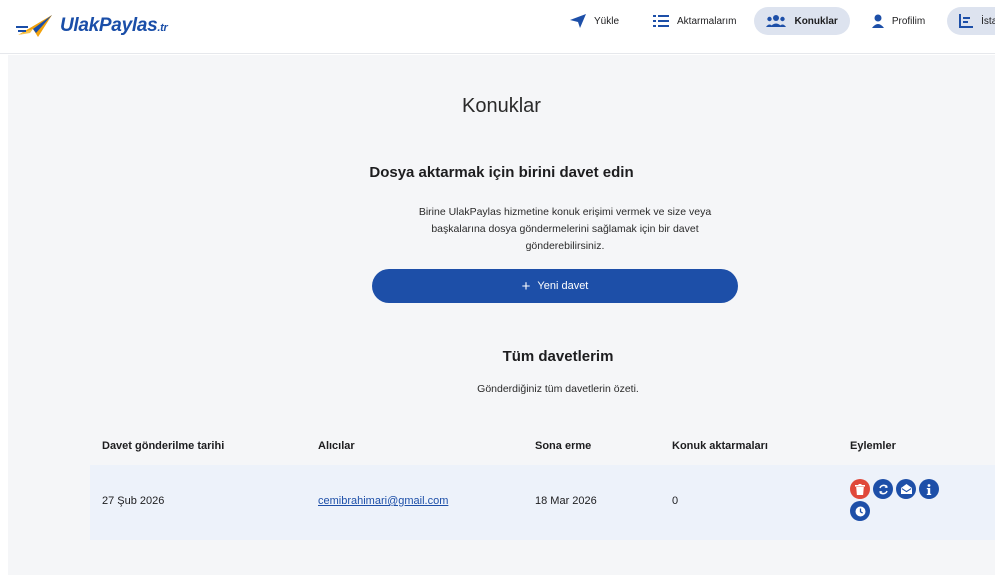  I want to click on chart-icon, so click(966, 21).